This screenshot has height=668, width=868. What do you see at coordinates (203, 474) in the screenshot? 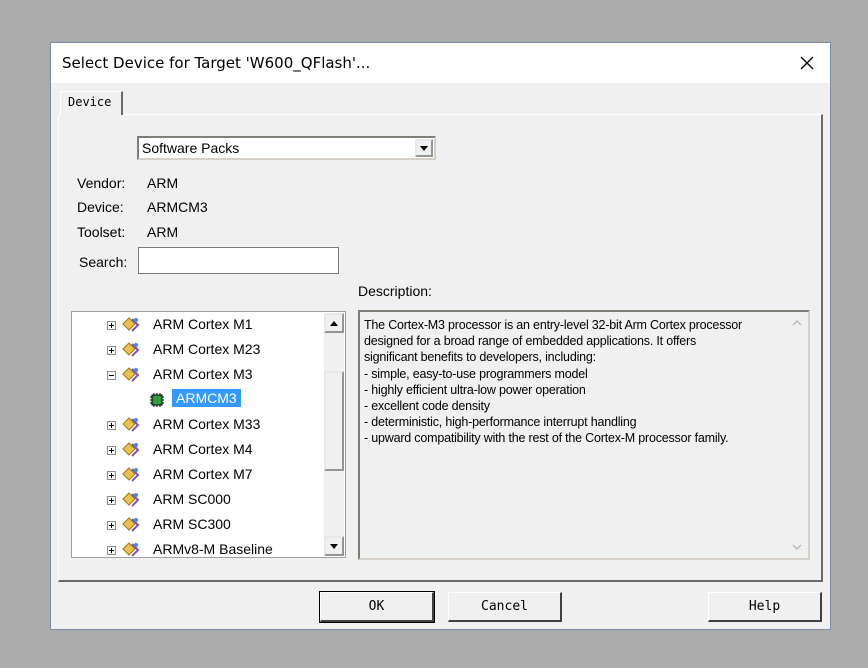
I see `tree-item-label: ARM Cortex M7` at bounding box center [203, 474].